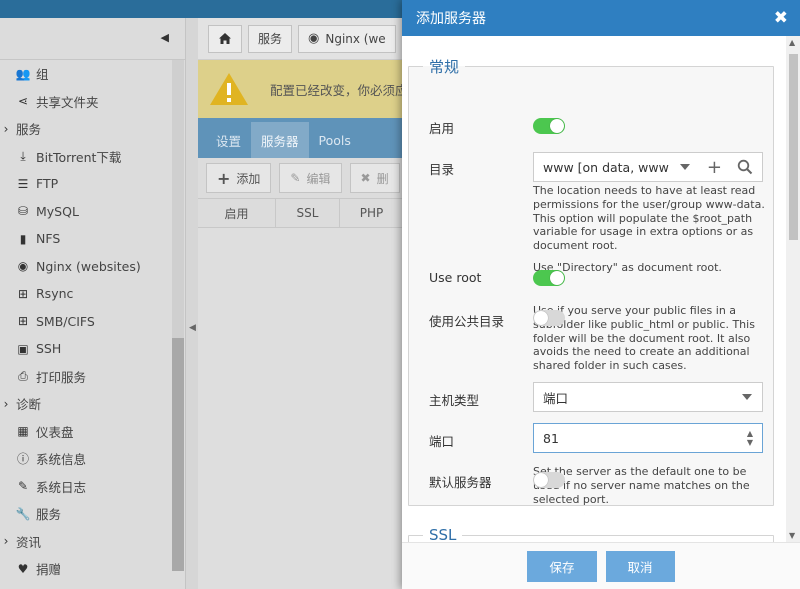 The height and width of the screenshot is (589, 800). What do you see at coordinates (92, 349) in the screenshot?
I see `sidebar-item: ▣ SSH` at bounding box center [92, 349].